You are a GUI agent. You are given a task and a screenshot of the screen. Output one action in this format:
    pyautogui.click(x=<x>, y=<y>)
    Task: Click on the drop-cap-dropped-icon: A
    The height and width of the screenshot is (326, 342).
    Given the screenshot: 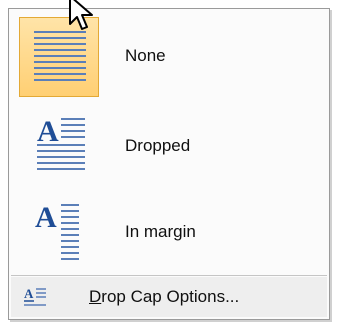 What is the action you would take?
    pyautogui.click(x=59, y=147)
    